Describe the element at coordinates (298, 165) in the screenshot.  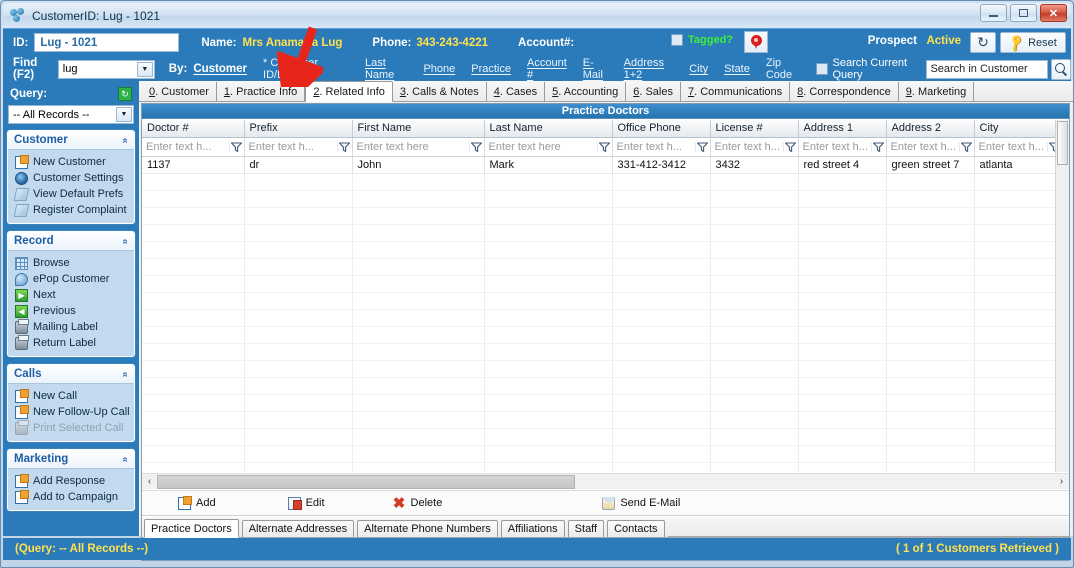
I see `table-cell: dr` at that location.